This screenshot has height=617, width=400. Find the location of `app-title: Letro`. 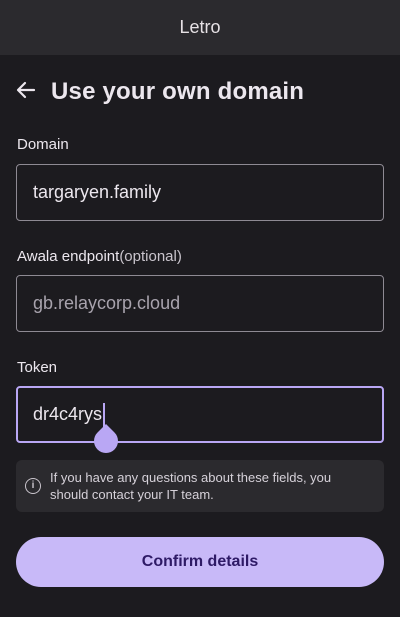

app-title: Letro is located at coordinates (200, 27).